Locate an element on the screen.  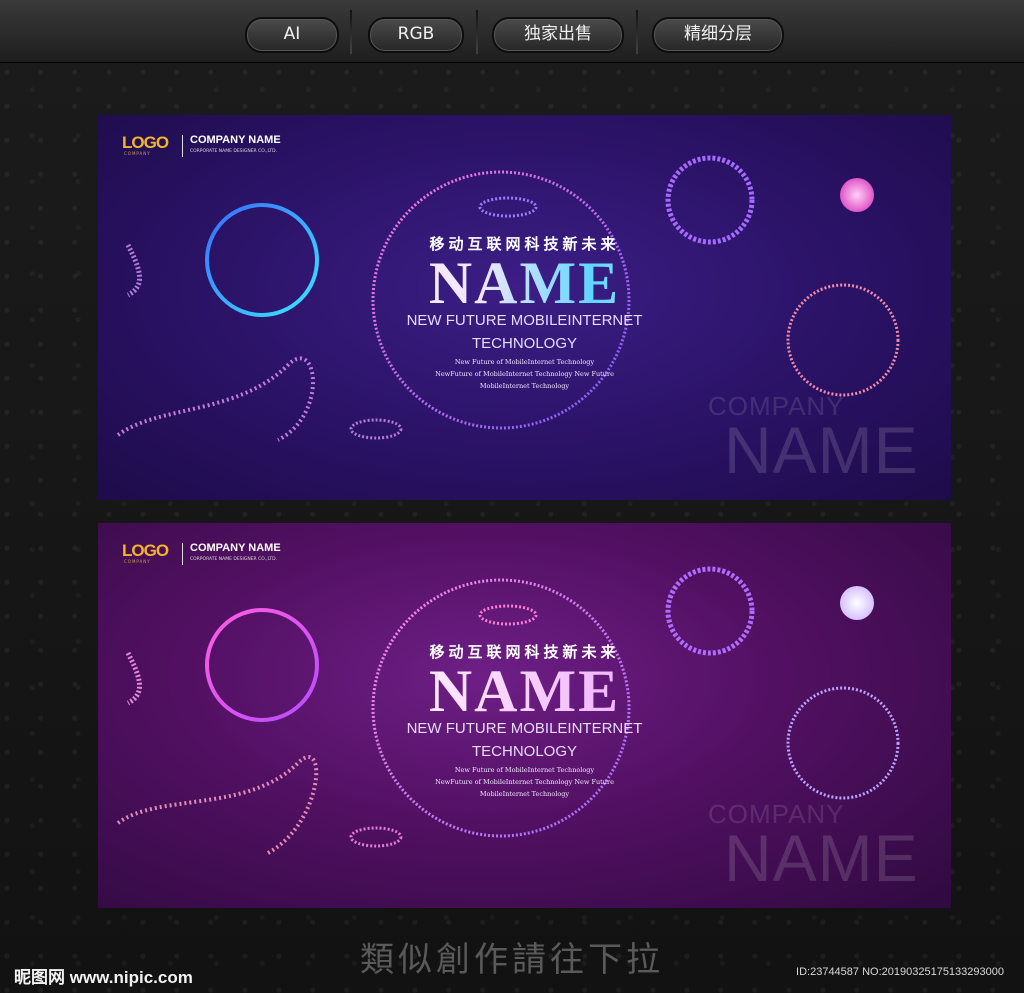
site-watermark: 昵图网 www.nipic.com is located at coordinates (103, 975).